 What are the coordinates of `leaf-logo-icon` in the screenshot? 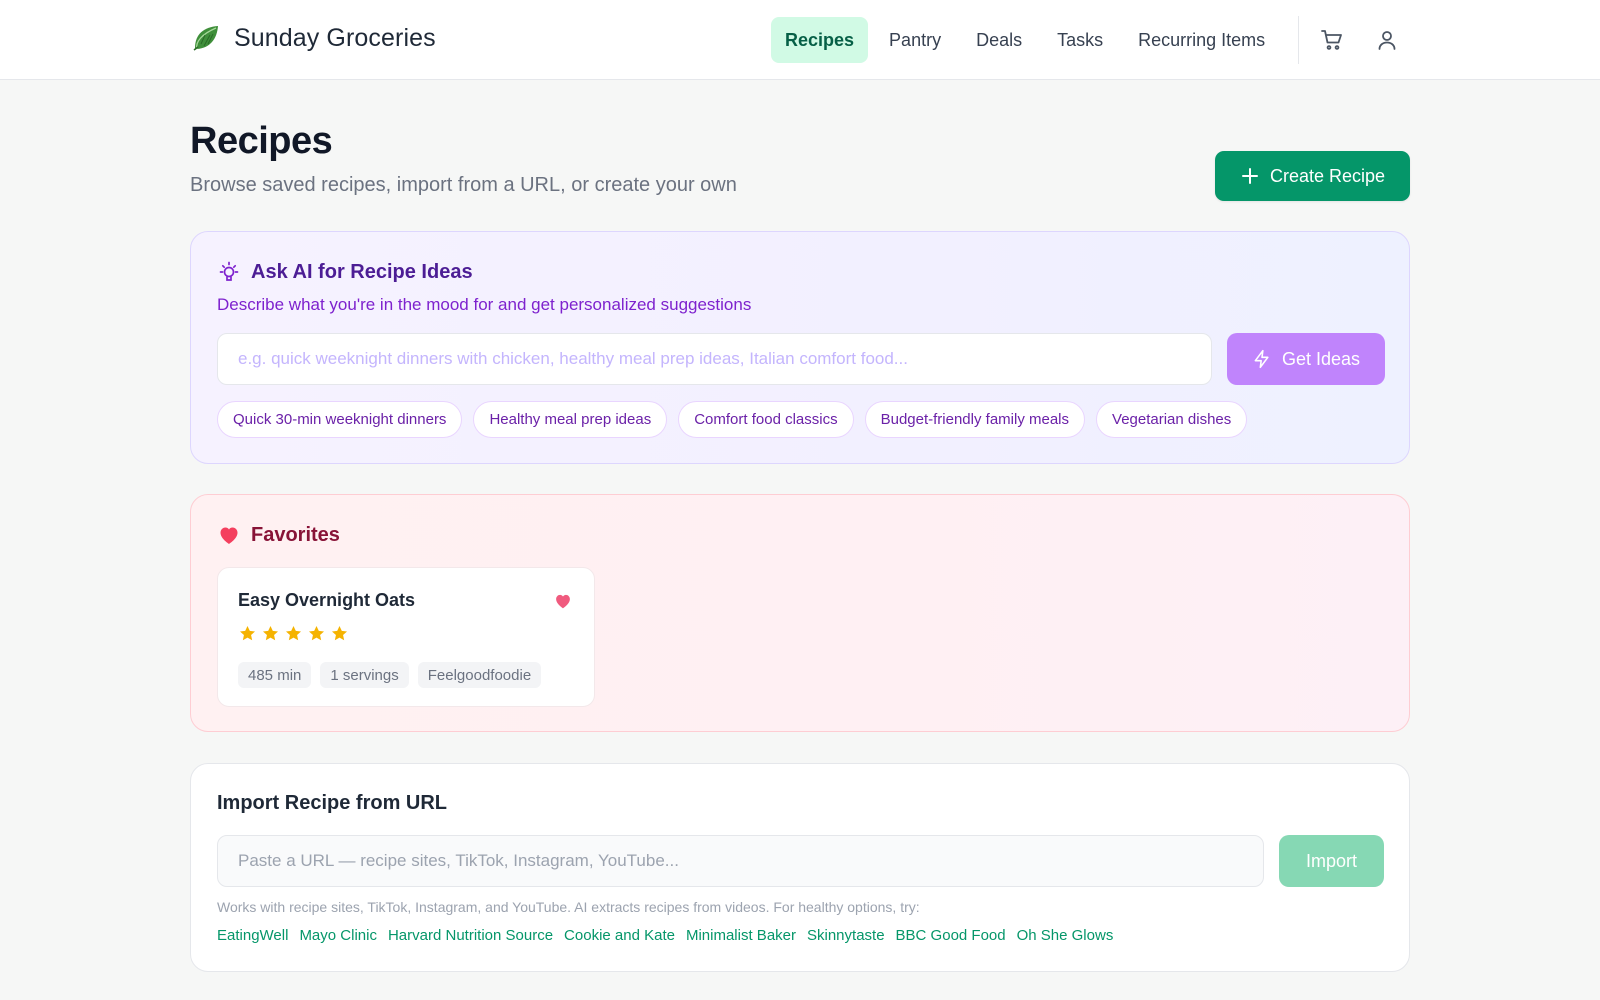 It's located at (205, 38).